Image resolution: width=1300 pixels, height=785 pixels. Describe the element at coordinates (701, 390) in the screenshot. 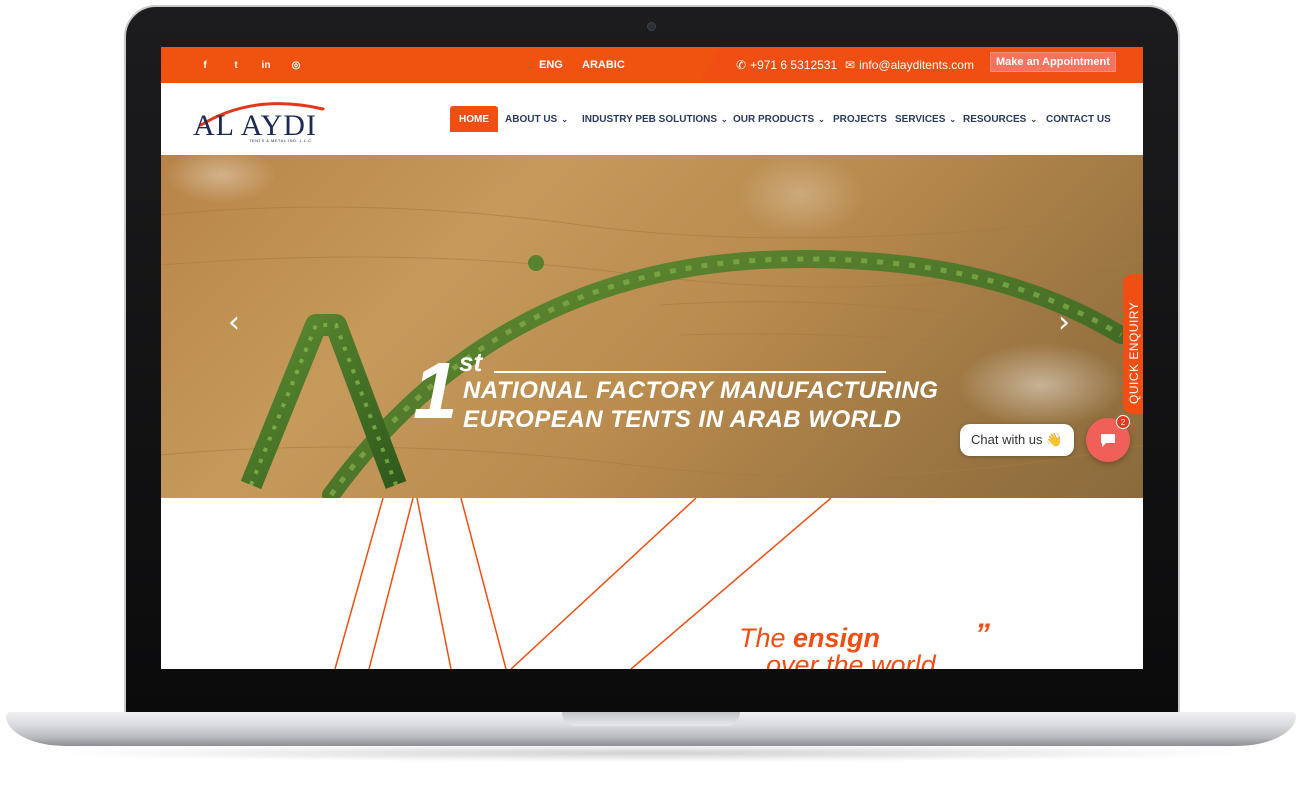

I see `hero-headline-line-1: NATIONAL FACTORY MANUFACTURING` at that location.